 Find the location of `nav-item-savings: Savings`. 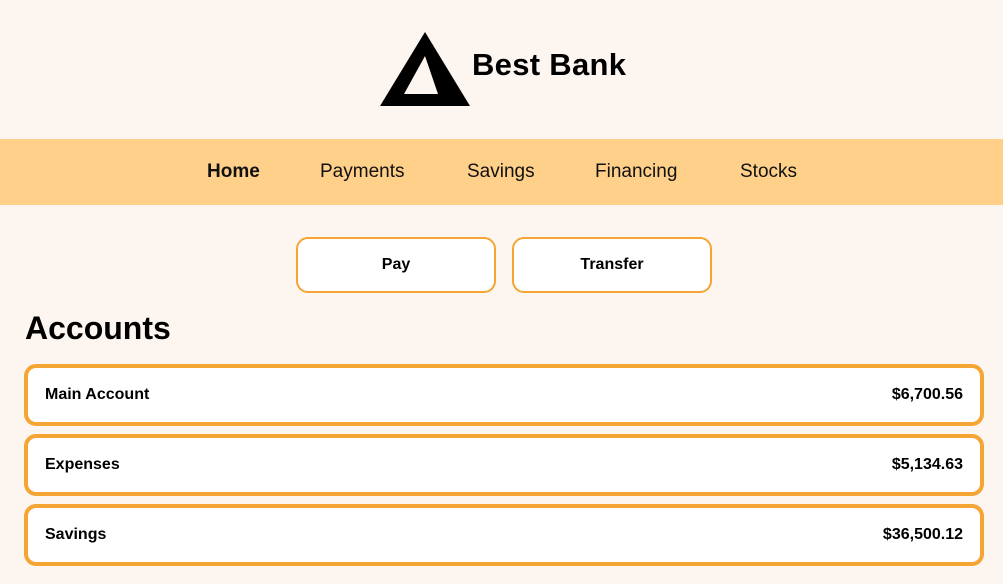

nav-item-savings: Savings is located at coordinates (501, 172).